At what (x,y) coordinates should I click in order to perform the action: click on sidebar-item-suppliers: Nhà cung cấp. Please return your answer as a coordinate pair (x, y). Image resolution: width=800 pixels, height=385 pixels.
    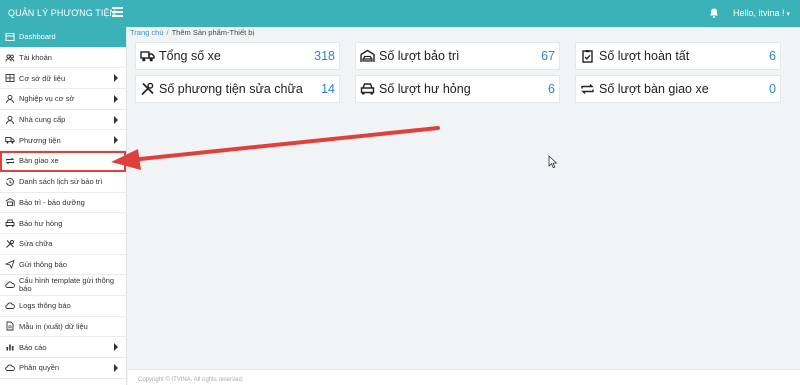
    Looking at the image, I should click on (63, 120).